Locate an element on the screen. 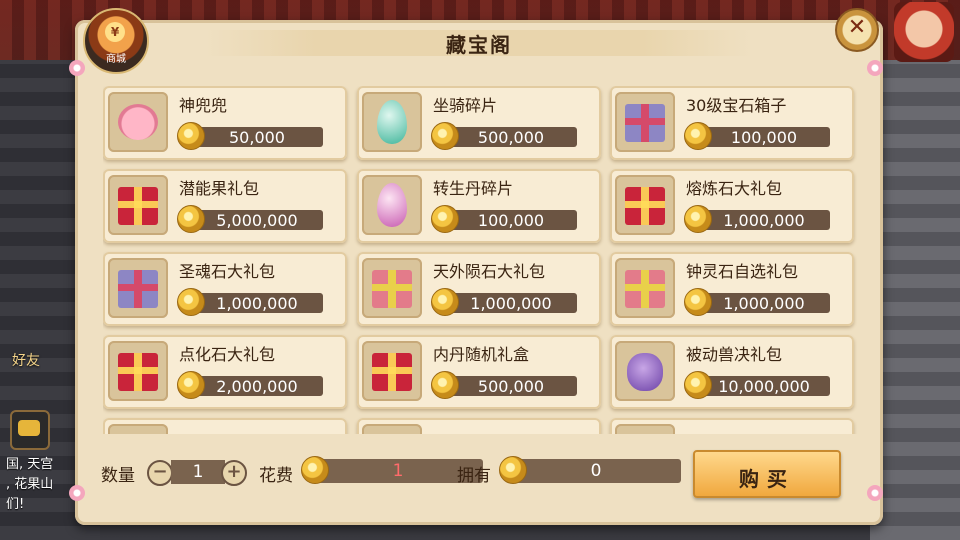 The image size is (960, 540). shop-item-card: 内丹随机礼盒 500,000 is located at coordinates (479, 372).